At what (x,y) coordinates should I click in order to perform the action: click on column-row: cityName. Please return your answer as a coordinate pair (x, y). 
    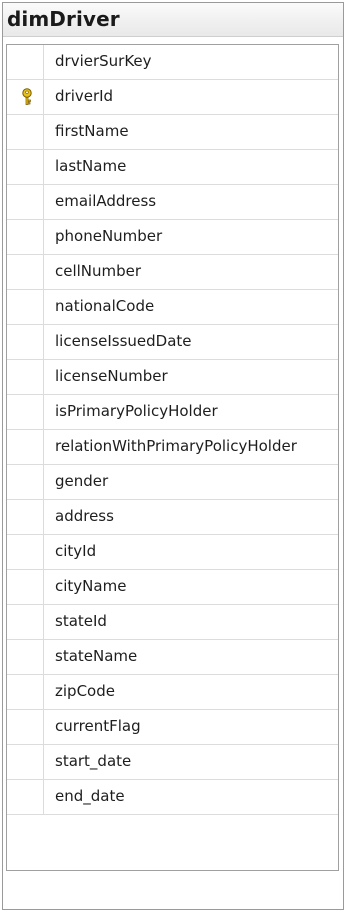
    Looking at the image, I should click on (172, 587).